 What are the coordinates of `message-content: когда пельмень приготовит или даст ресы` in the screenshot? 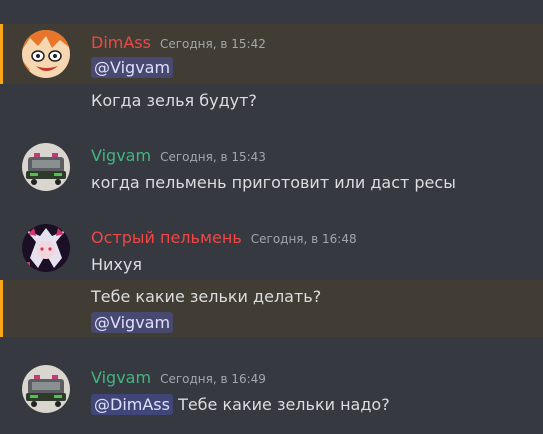 It's located at (273, 182).